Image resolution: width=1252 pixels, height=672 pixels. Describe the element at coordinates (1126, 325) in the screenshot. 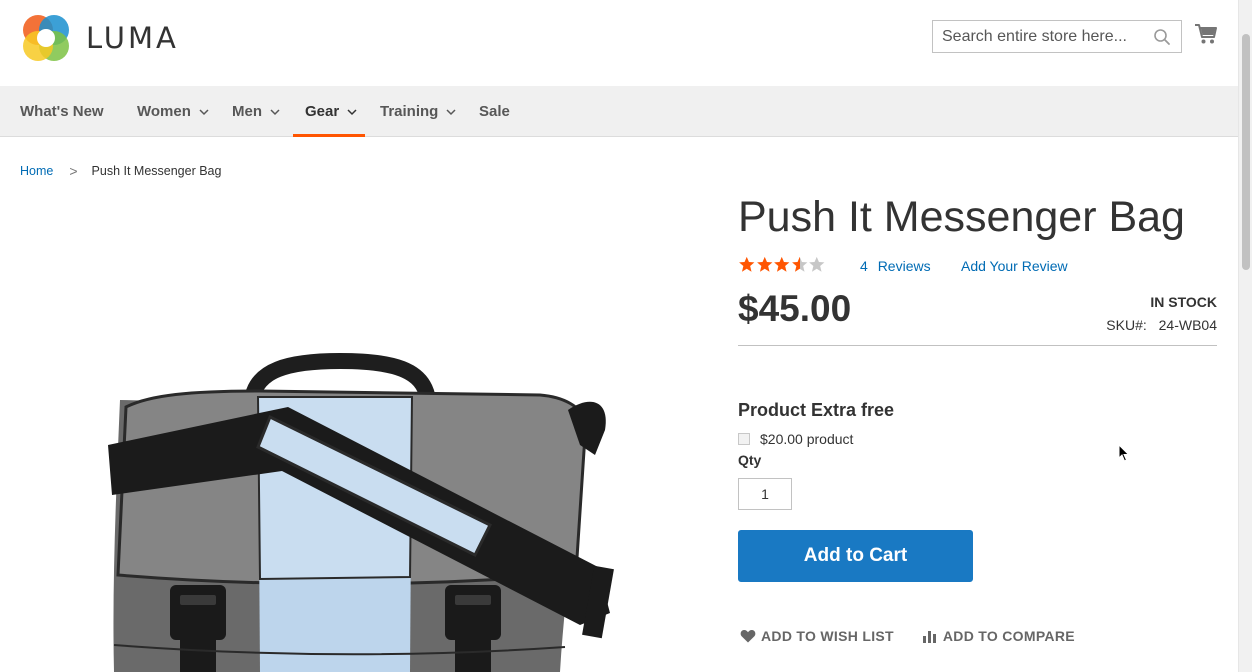

I see `sku-label: SKU#:` at that location.